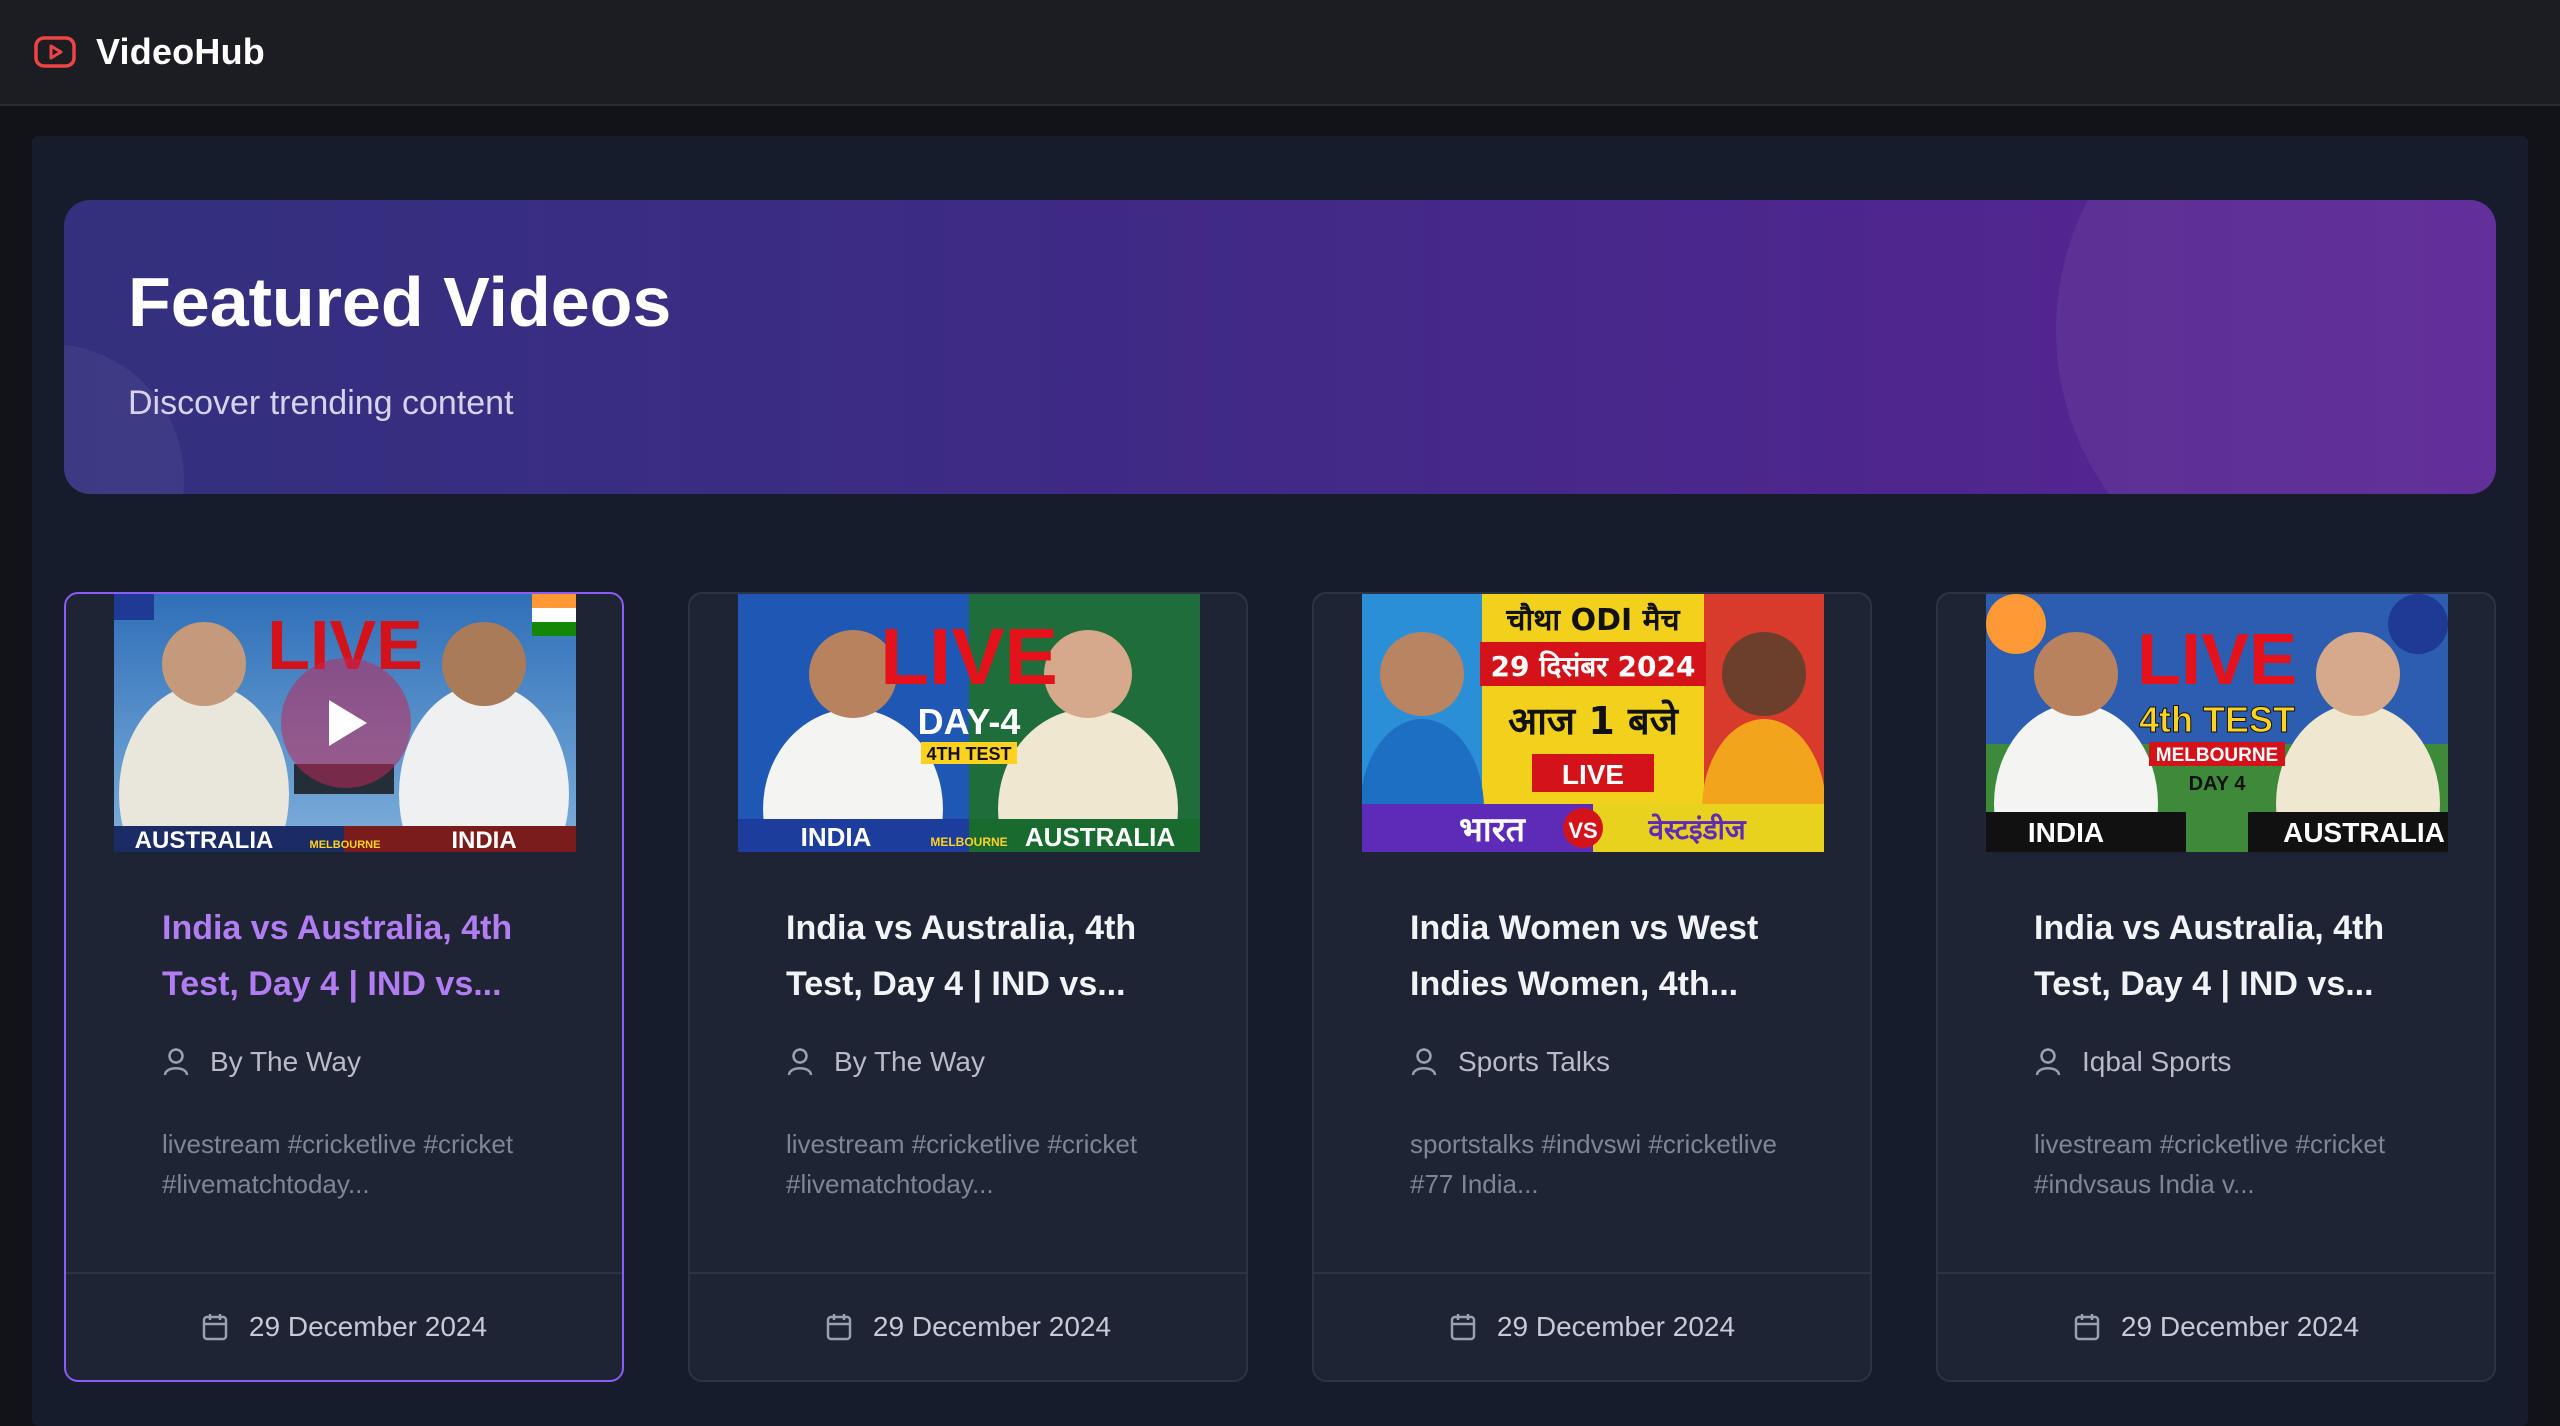 Image resolution: width=2560 pixels, height=1426 pixels. Describe the element at coordinates (400, 302) in the screenshot. I see `page-title: Featured Videos` at that location.